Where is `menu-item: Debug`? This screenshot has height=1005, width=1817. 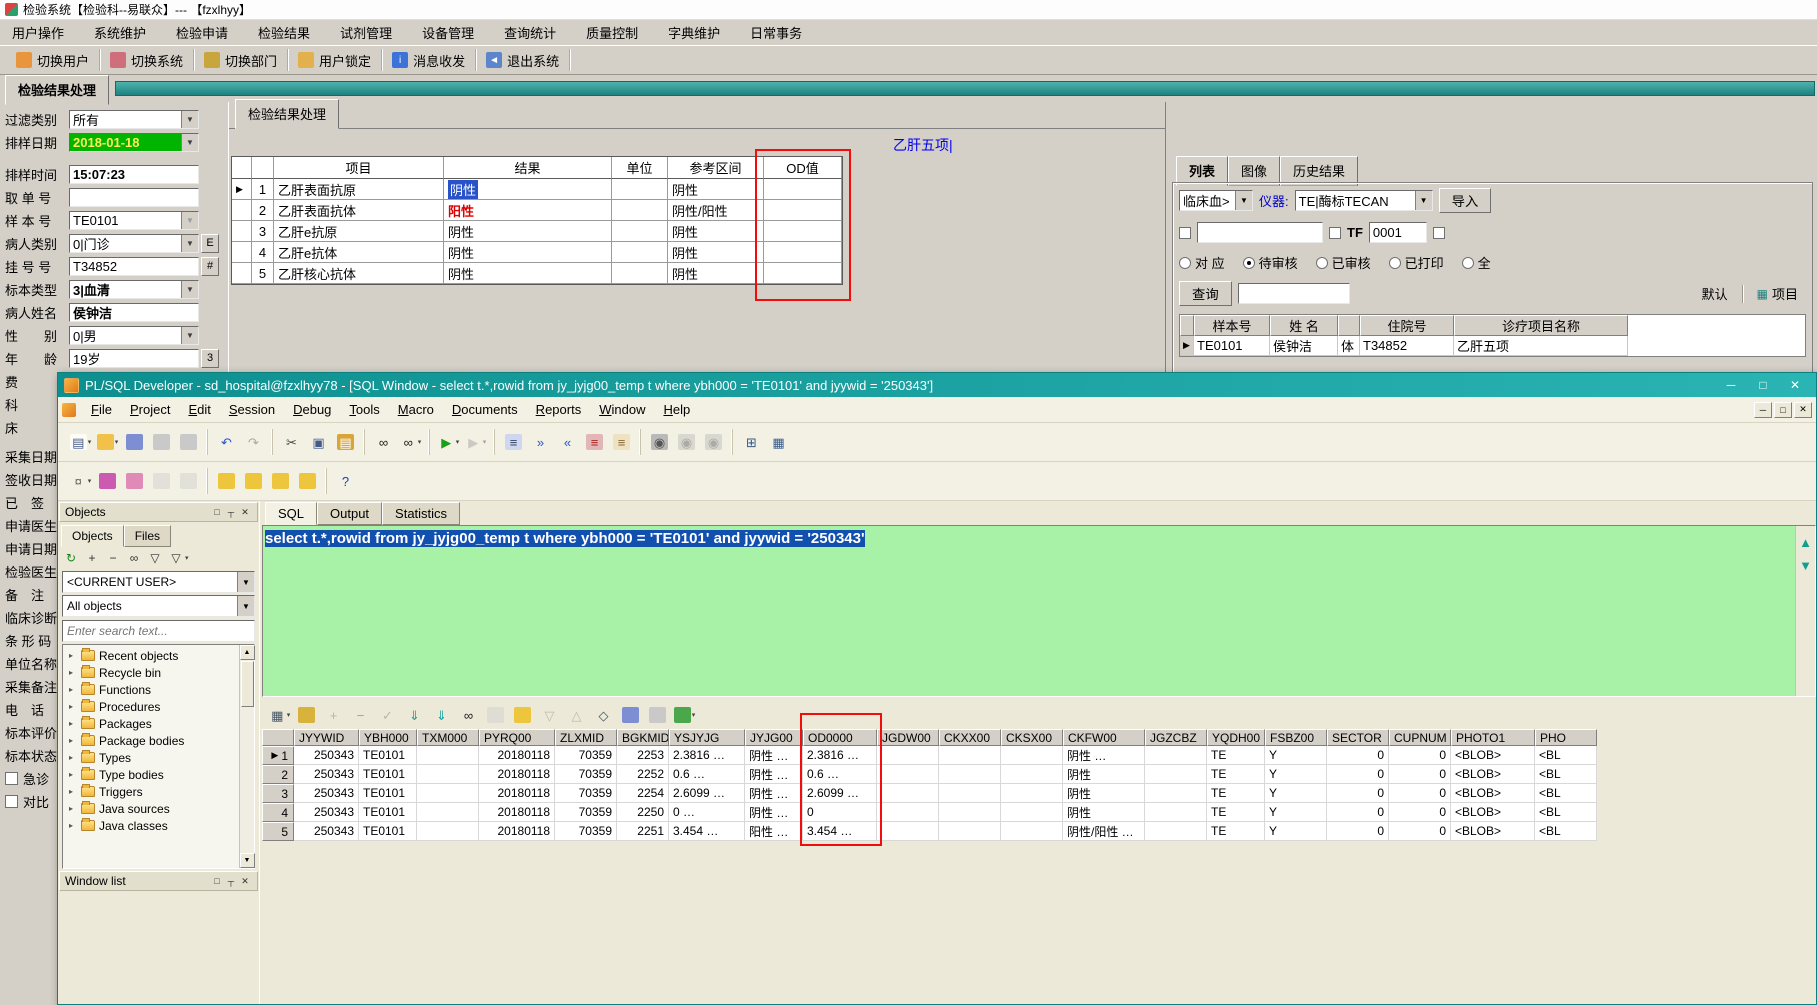
menu-item: Debug is located at coordinates (312, 409).